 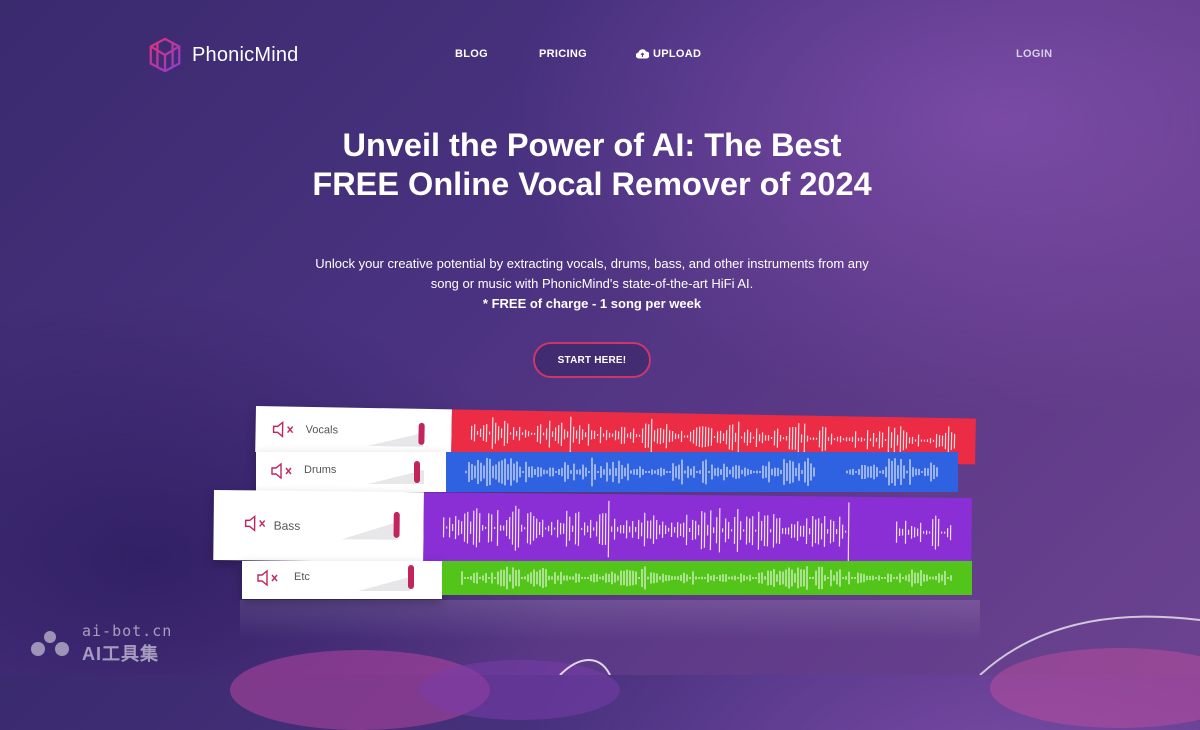 What do you see at coordinates (342, 580) in the screenshot?
I see `track-panel: Etc` at bounding box center [342, 580].